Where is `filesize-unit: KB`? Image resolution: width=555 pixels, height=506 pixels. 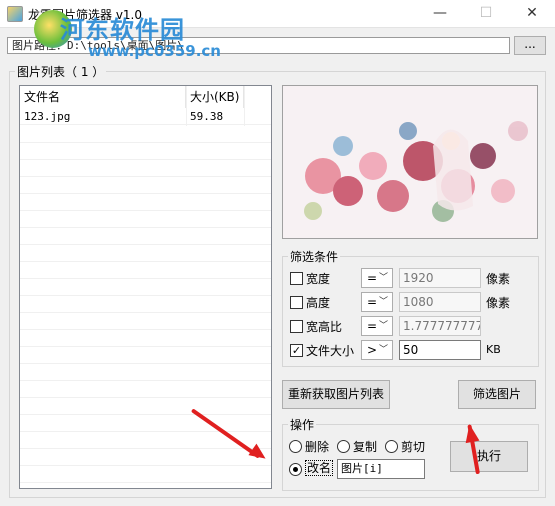 filesize-unit: KB is located at coordinates (493, 349).